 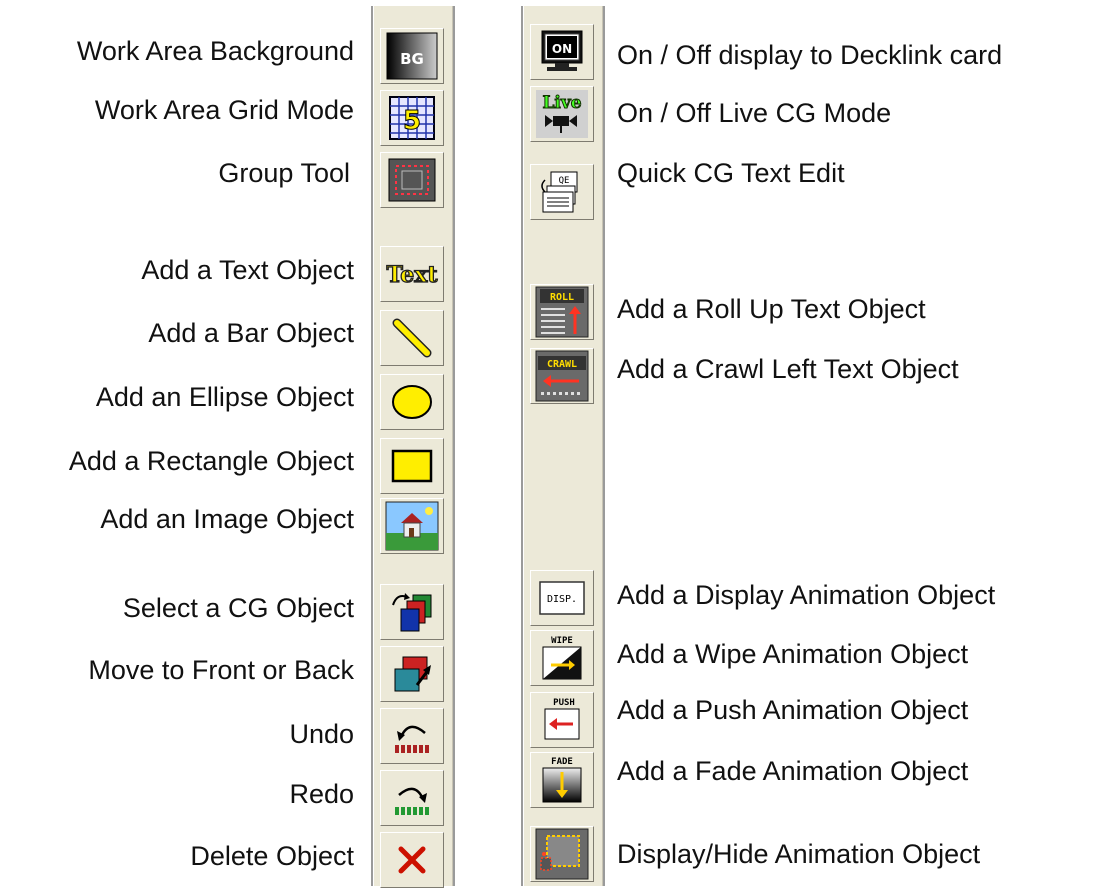 I want to click on redo-button, so click(x=412, y=798).